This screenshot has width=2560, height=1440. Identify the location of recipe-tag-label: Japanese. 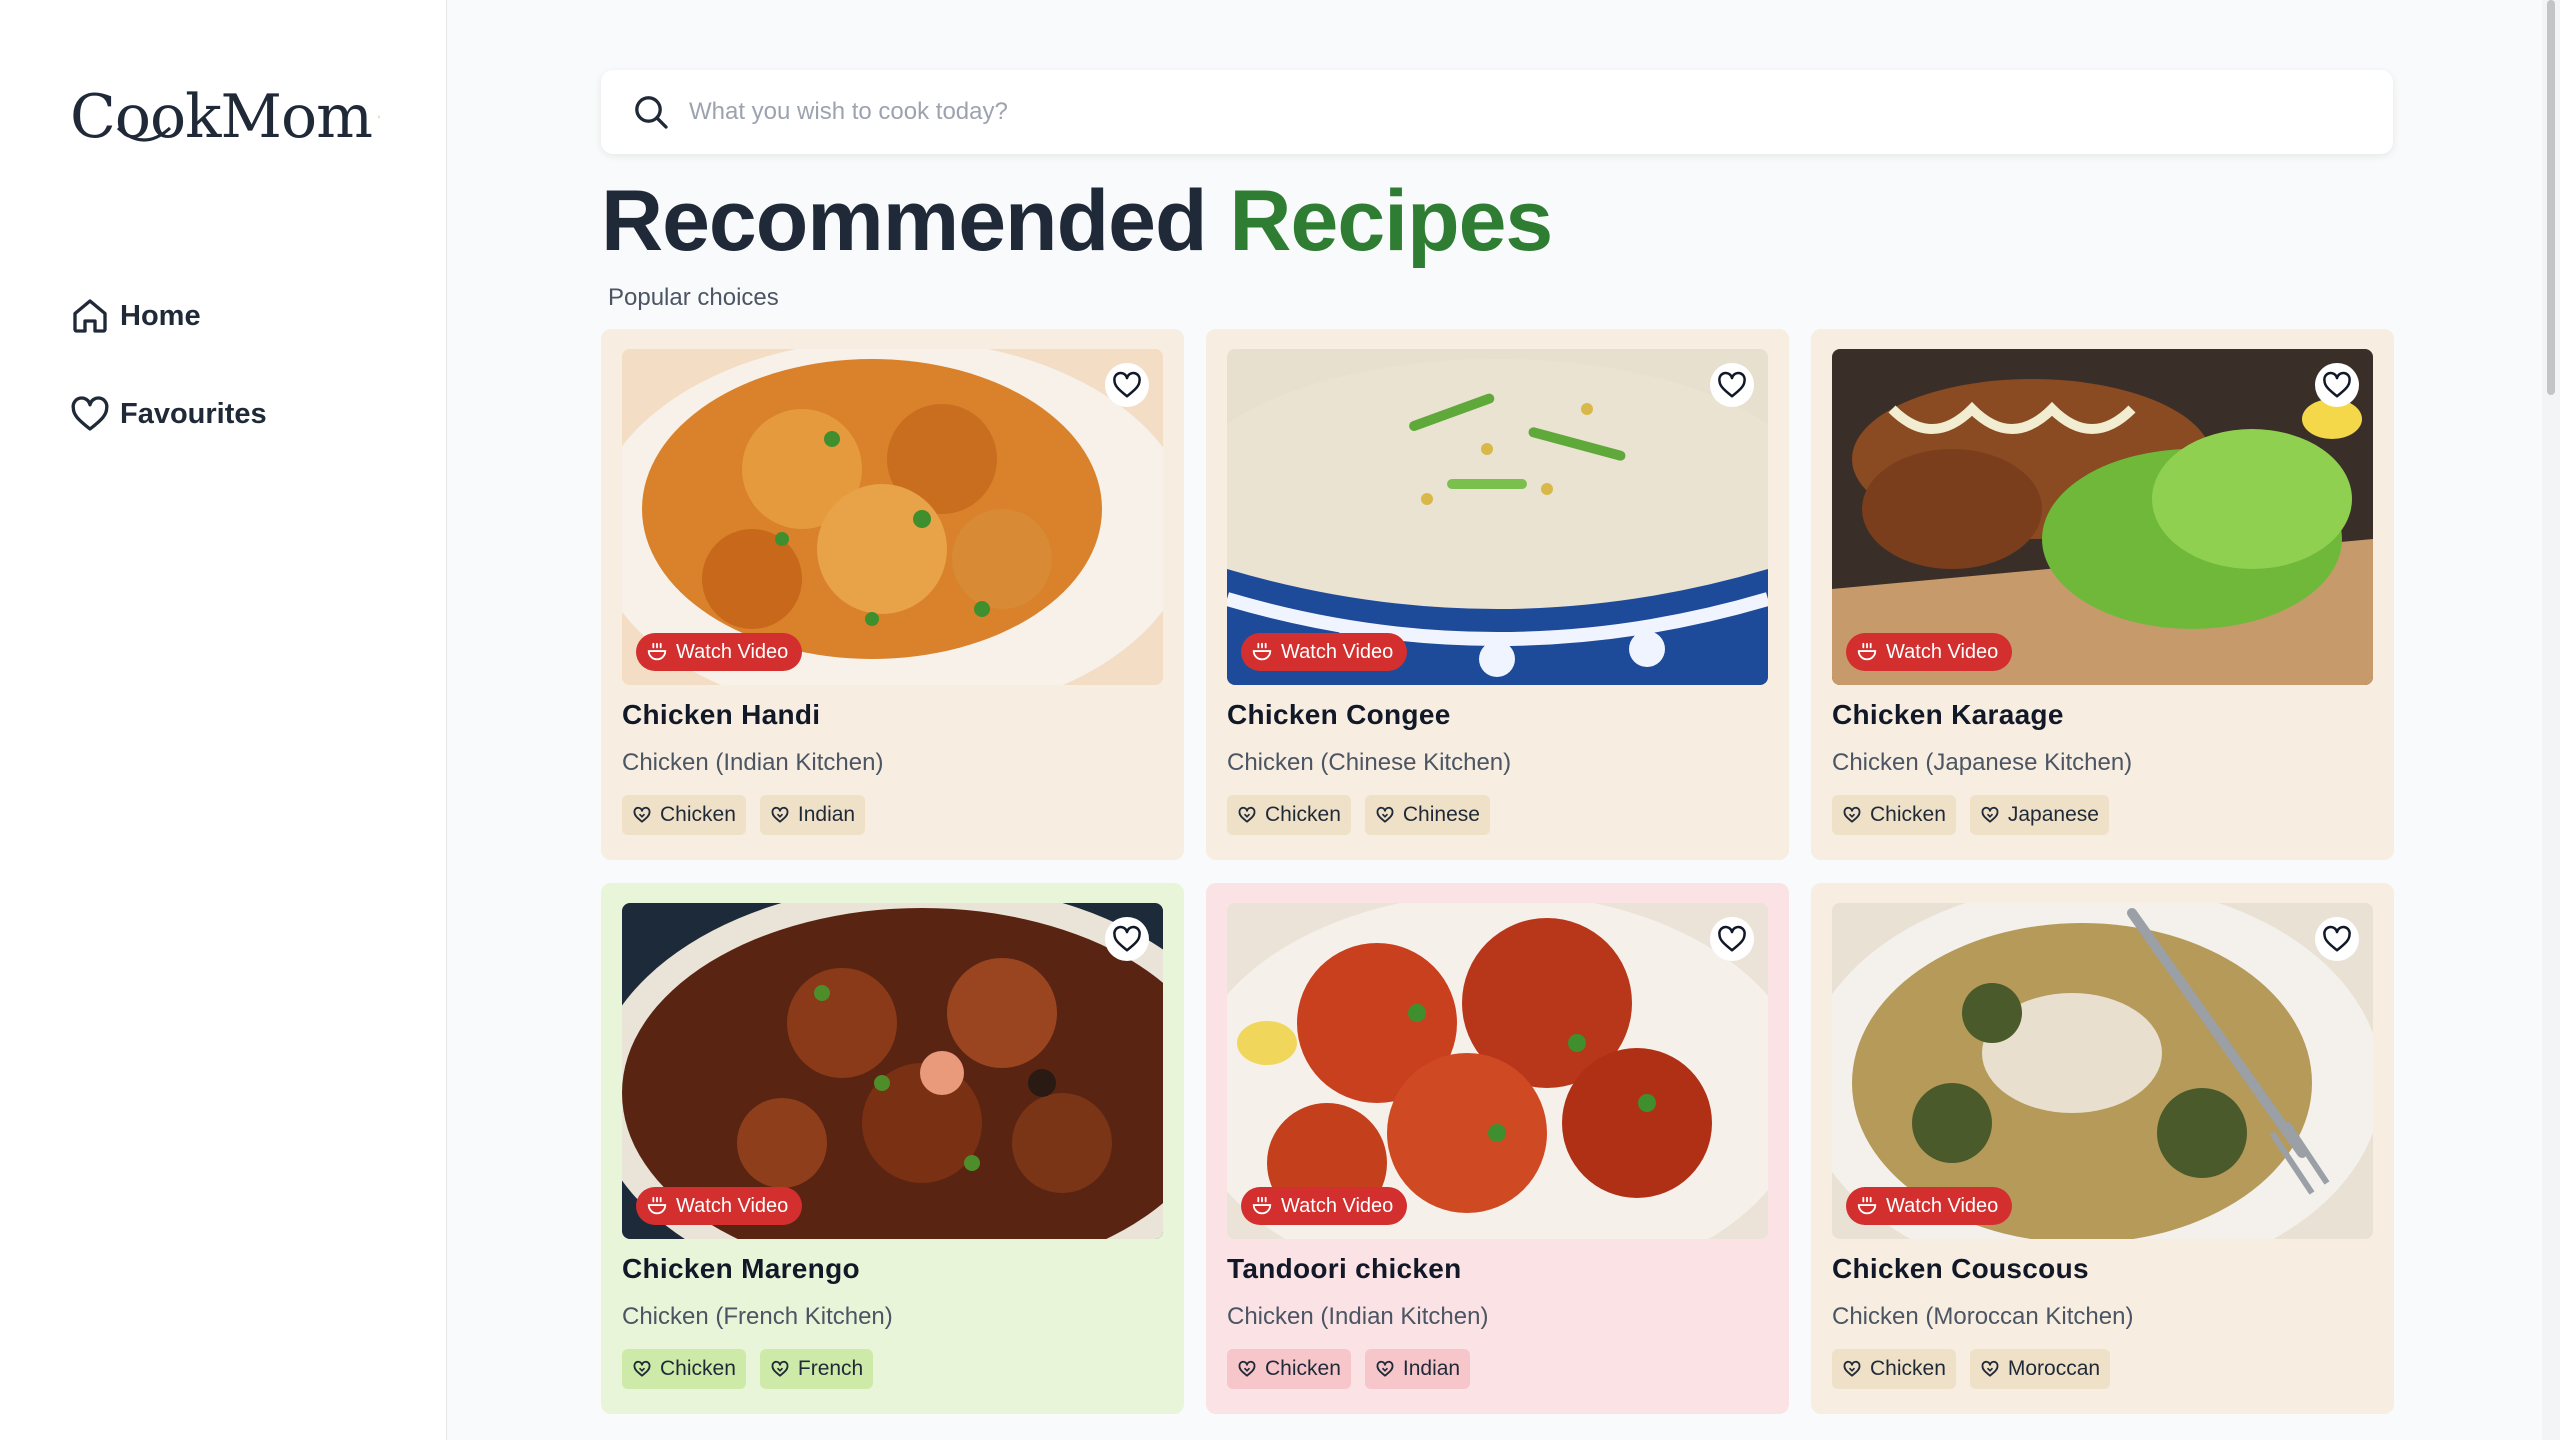
(2053, 814).